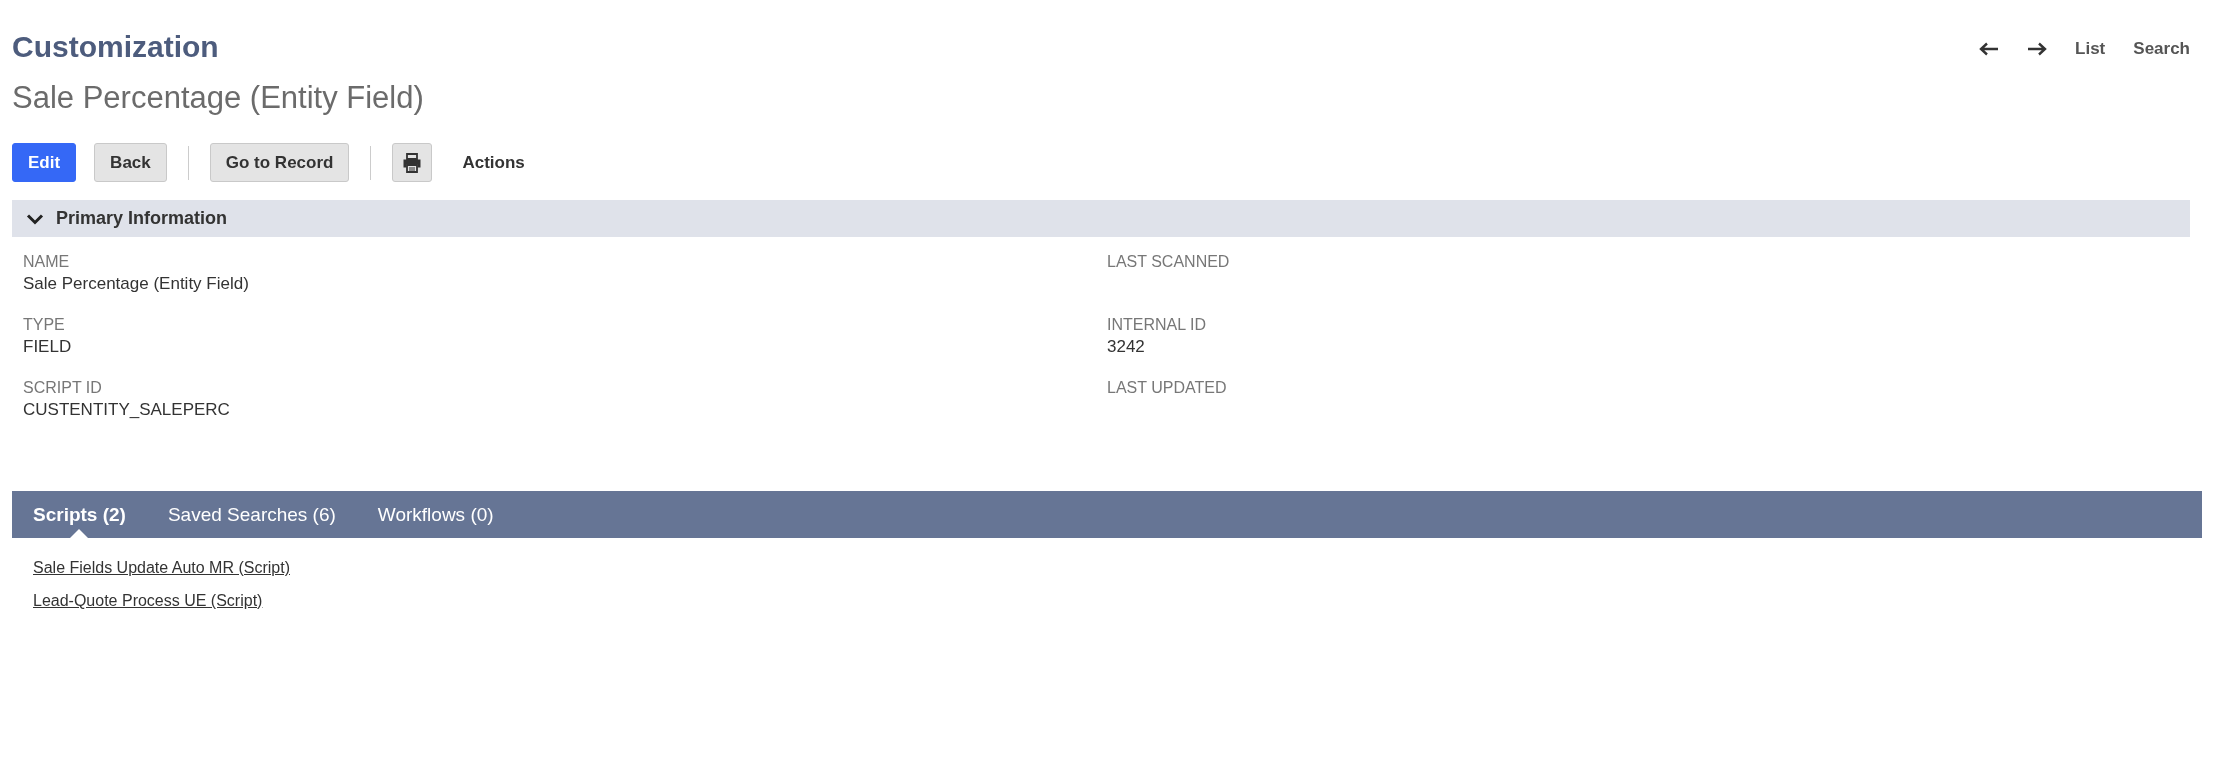 The image size is (2230, 760). Describe the element at coordinates (1156, 325) in the screenshot. I see `field-label: INTERNAL ID` at that location.